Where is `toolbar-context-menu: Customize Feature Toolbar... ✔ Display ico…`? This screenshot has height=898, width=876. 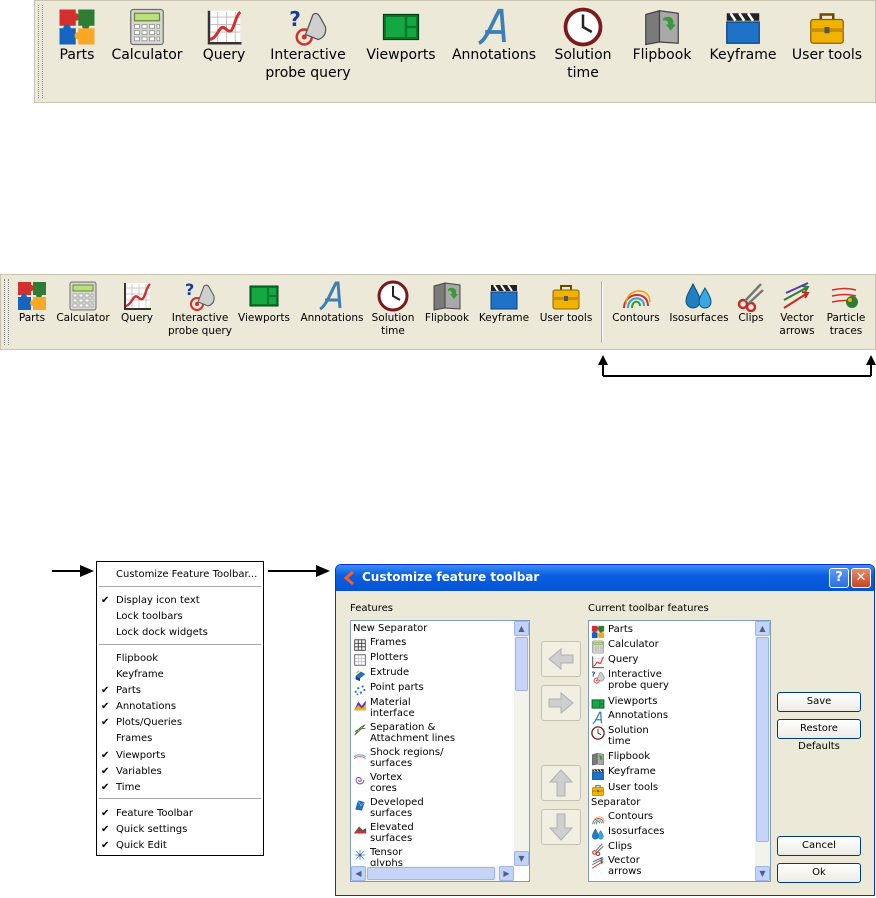
toolbar-context-menu: Customize Feature Toolbar... ✔ Display ico… is located at coordinates (180, 708).